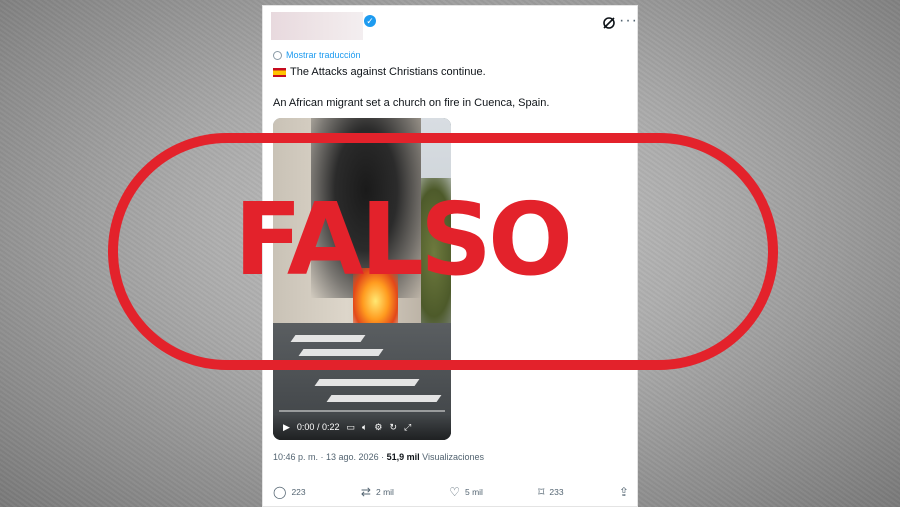 The width and height of the screenshot is (900, 507). I want to click on video-controls: ▶ 0:00 / 0:22 ▭ 🔈︎ ⚙︎ ↻ ⤢, so click(362, 427).